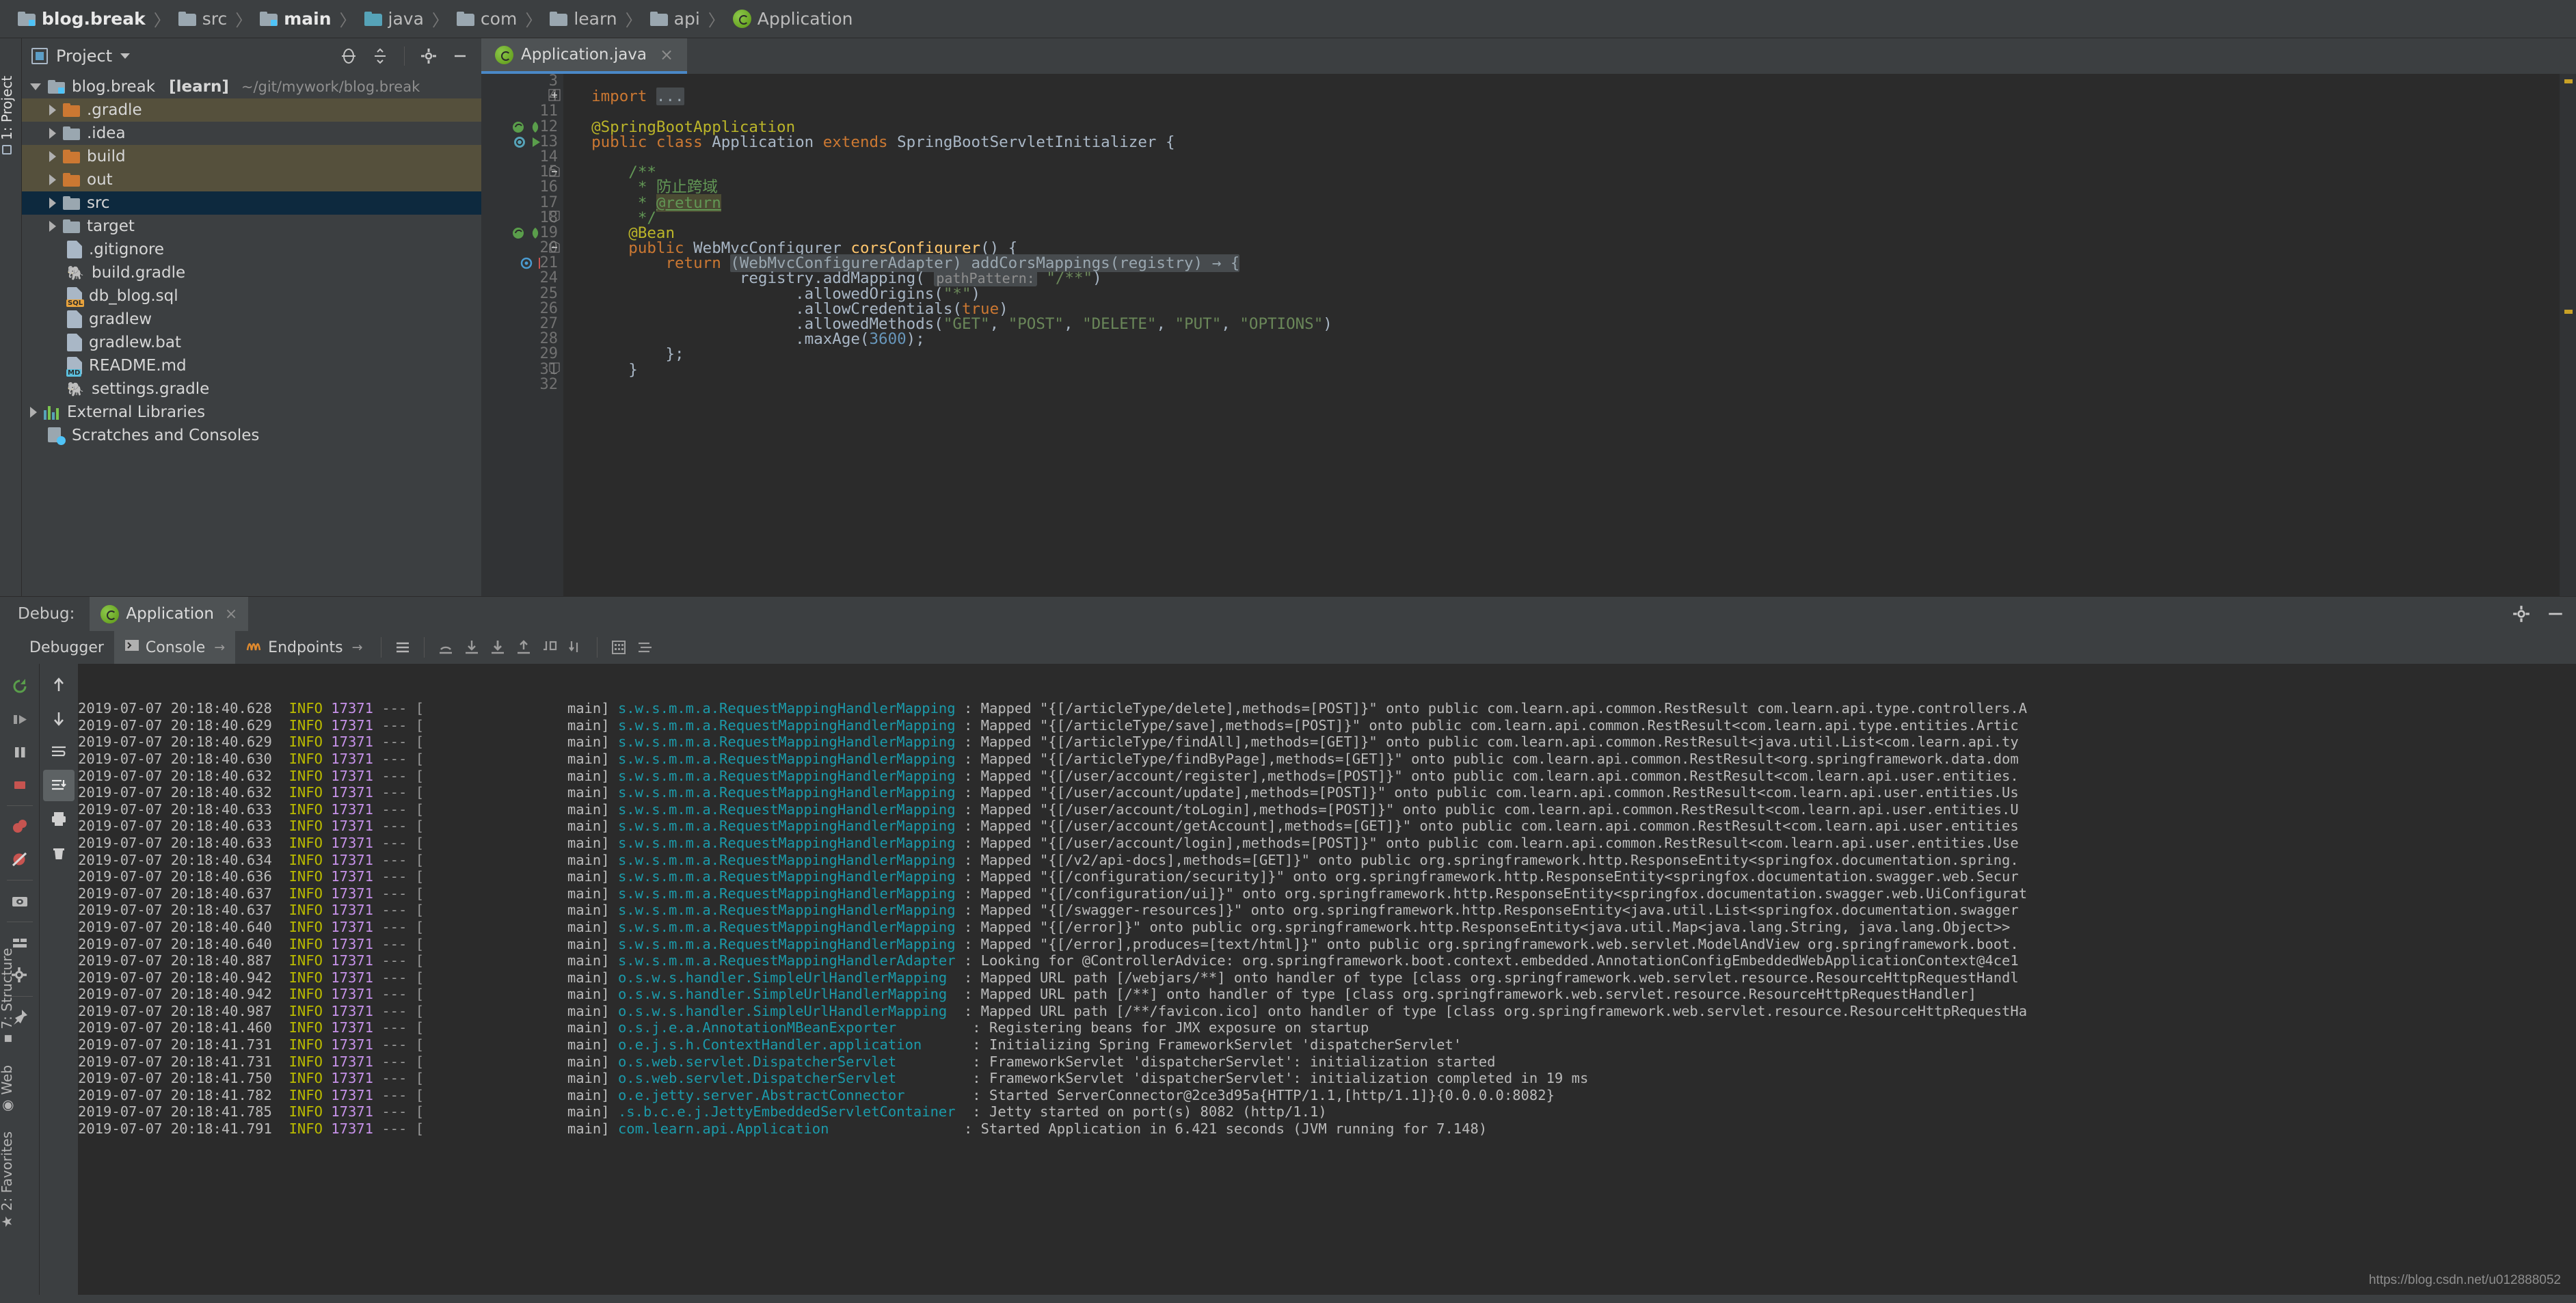 The image size is (2576, 1303). Describe the element at coordinates (251, 412) in the screenshot. I see `tree-node-external-libraries: External Libraries` at that location.